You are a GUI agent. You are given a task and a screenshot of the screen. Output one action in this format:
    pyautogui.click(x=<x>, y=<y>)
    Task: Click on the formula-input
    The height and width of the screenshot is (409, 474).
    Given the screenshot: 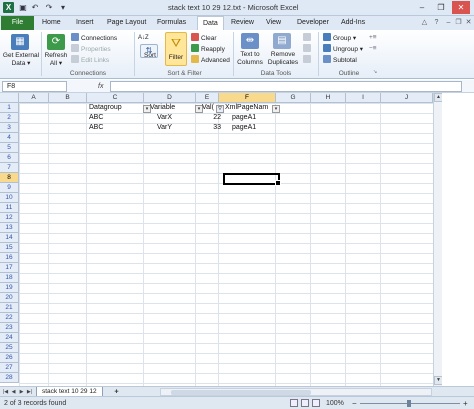 What is the action you would take?
    pyautogui.click(x=286, y=86)
    